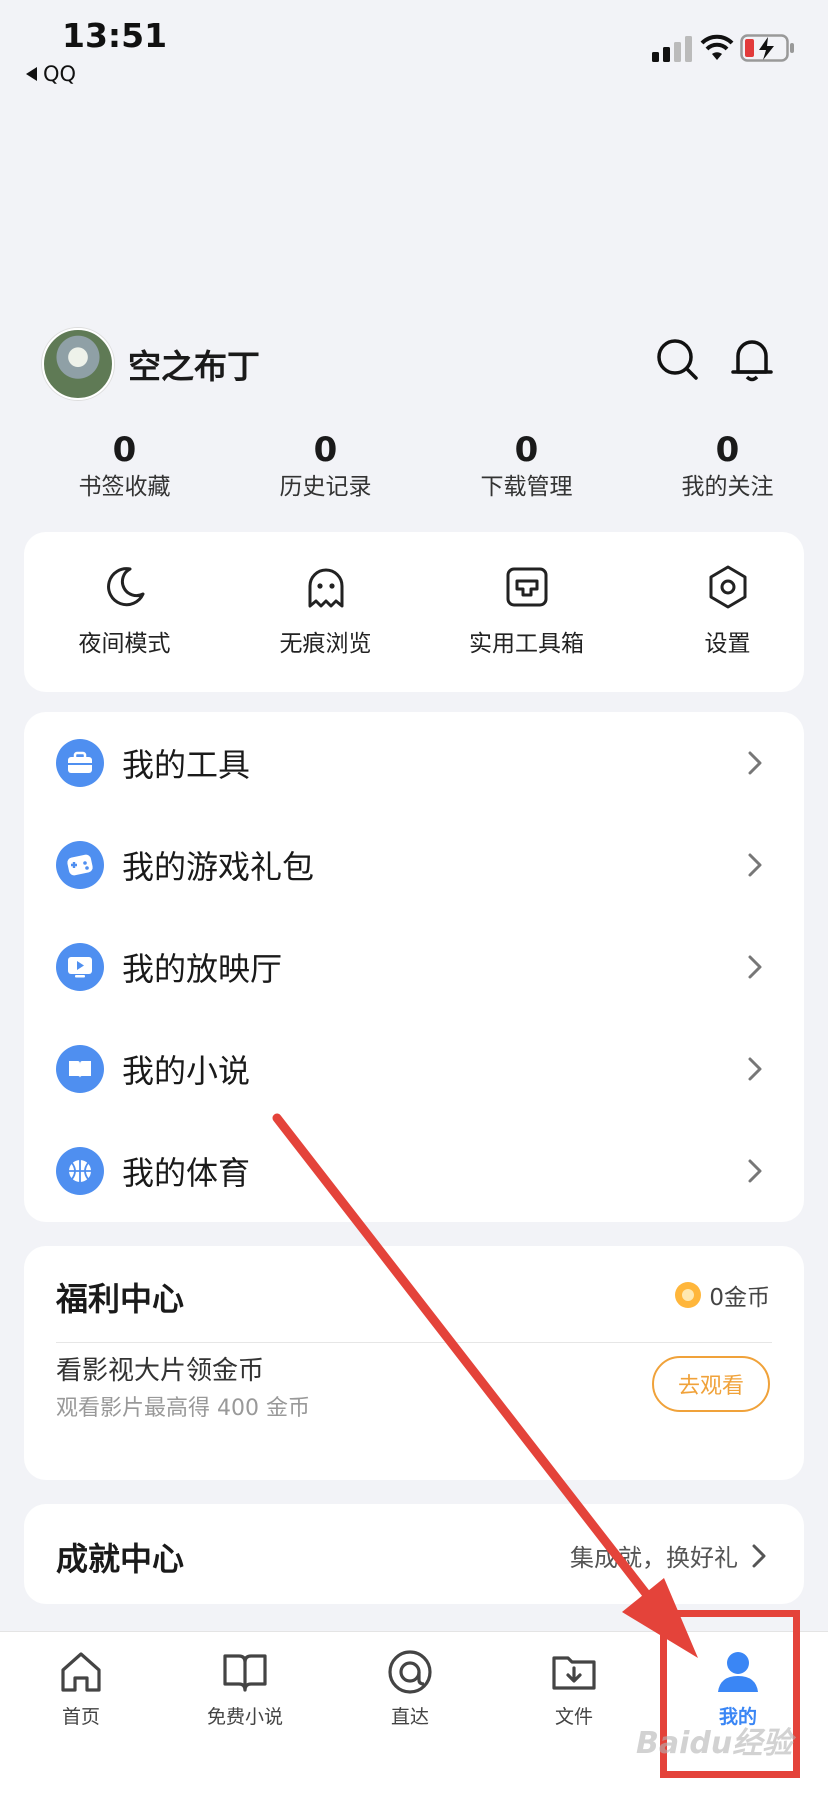 The width and height of the screenshot is (828, 1793). I want to click on toolbox-icon, so click(526, 587).